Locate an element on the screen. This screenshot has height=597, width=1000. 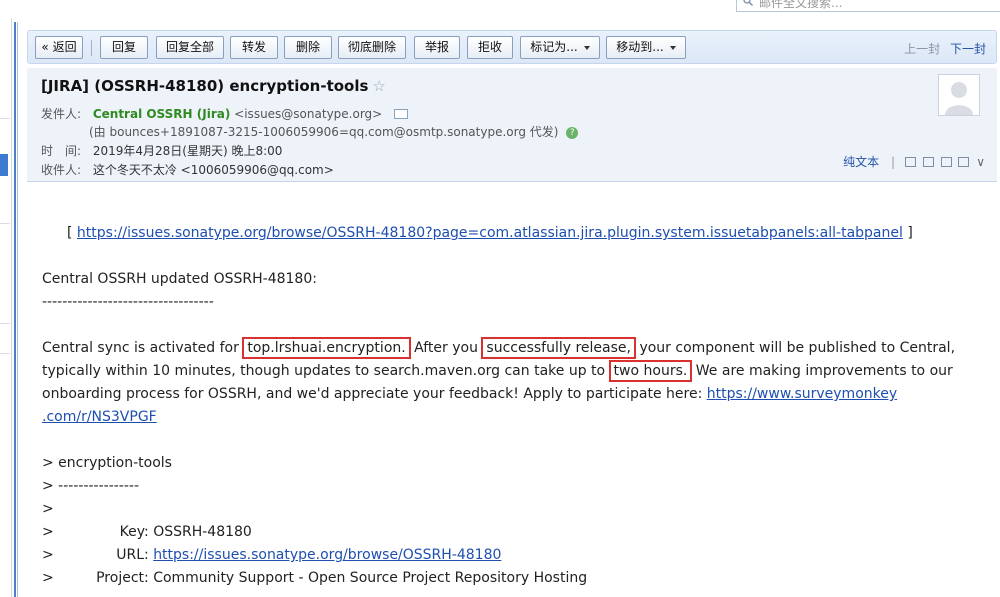
quote-line-key: > Key: OSSRH-48180 is located at coordinates (147, 532).